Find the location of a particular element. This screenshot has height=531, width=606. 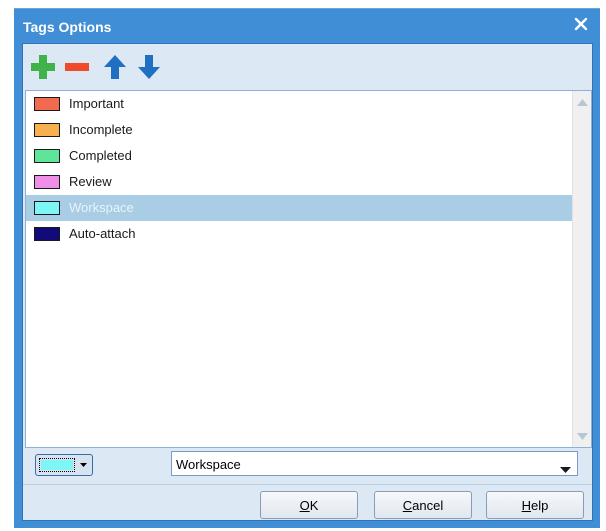

dialog-title: Tags Options is located at coordinates (67, 27).